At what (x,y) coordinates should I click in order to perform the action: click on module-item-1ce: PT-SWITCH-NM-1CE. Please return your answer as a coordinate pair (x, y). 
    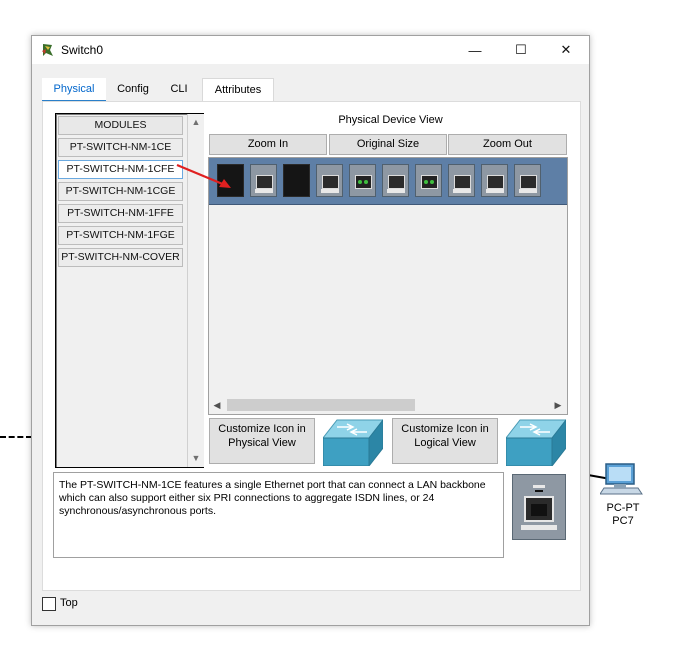
    Looking at the image, I should click on (120, 147).